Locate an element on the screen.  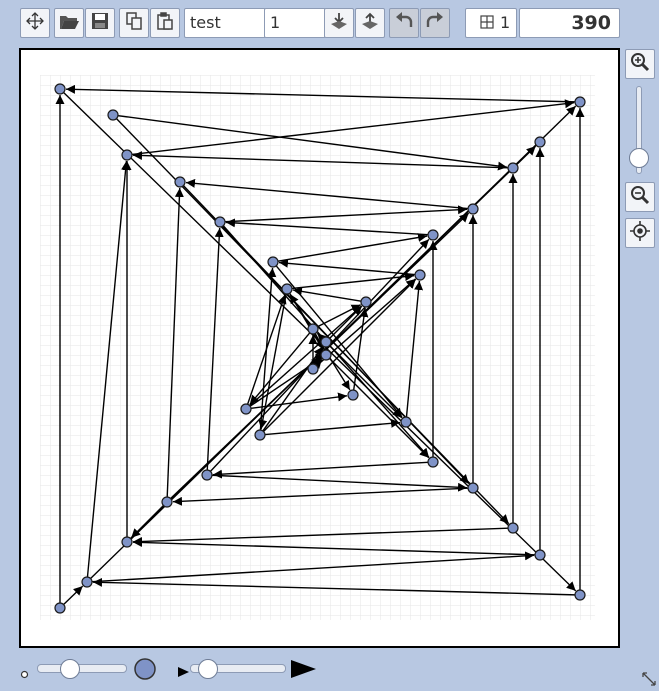
copy-icon is located at coordinates (134, 23).